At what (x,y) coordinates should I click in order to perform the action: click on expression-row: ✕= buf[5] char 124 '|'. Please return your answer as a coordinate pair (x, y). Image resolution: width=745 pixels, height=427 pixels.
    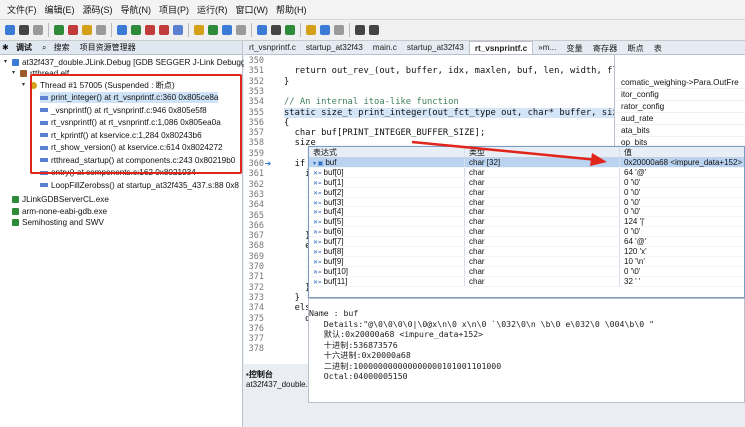
    Looking at the image, I should click on (526, 222).